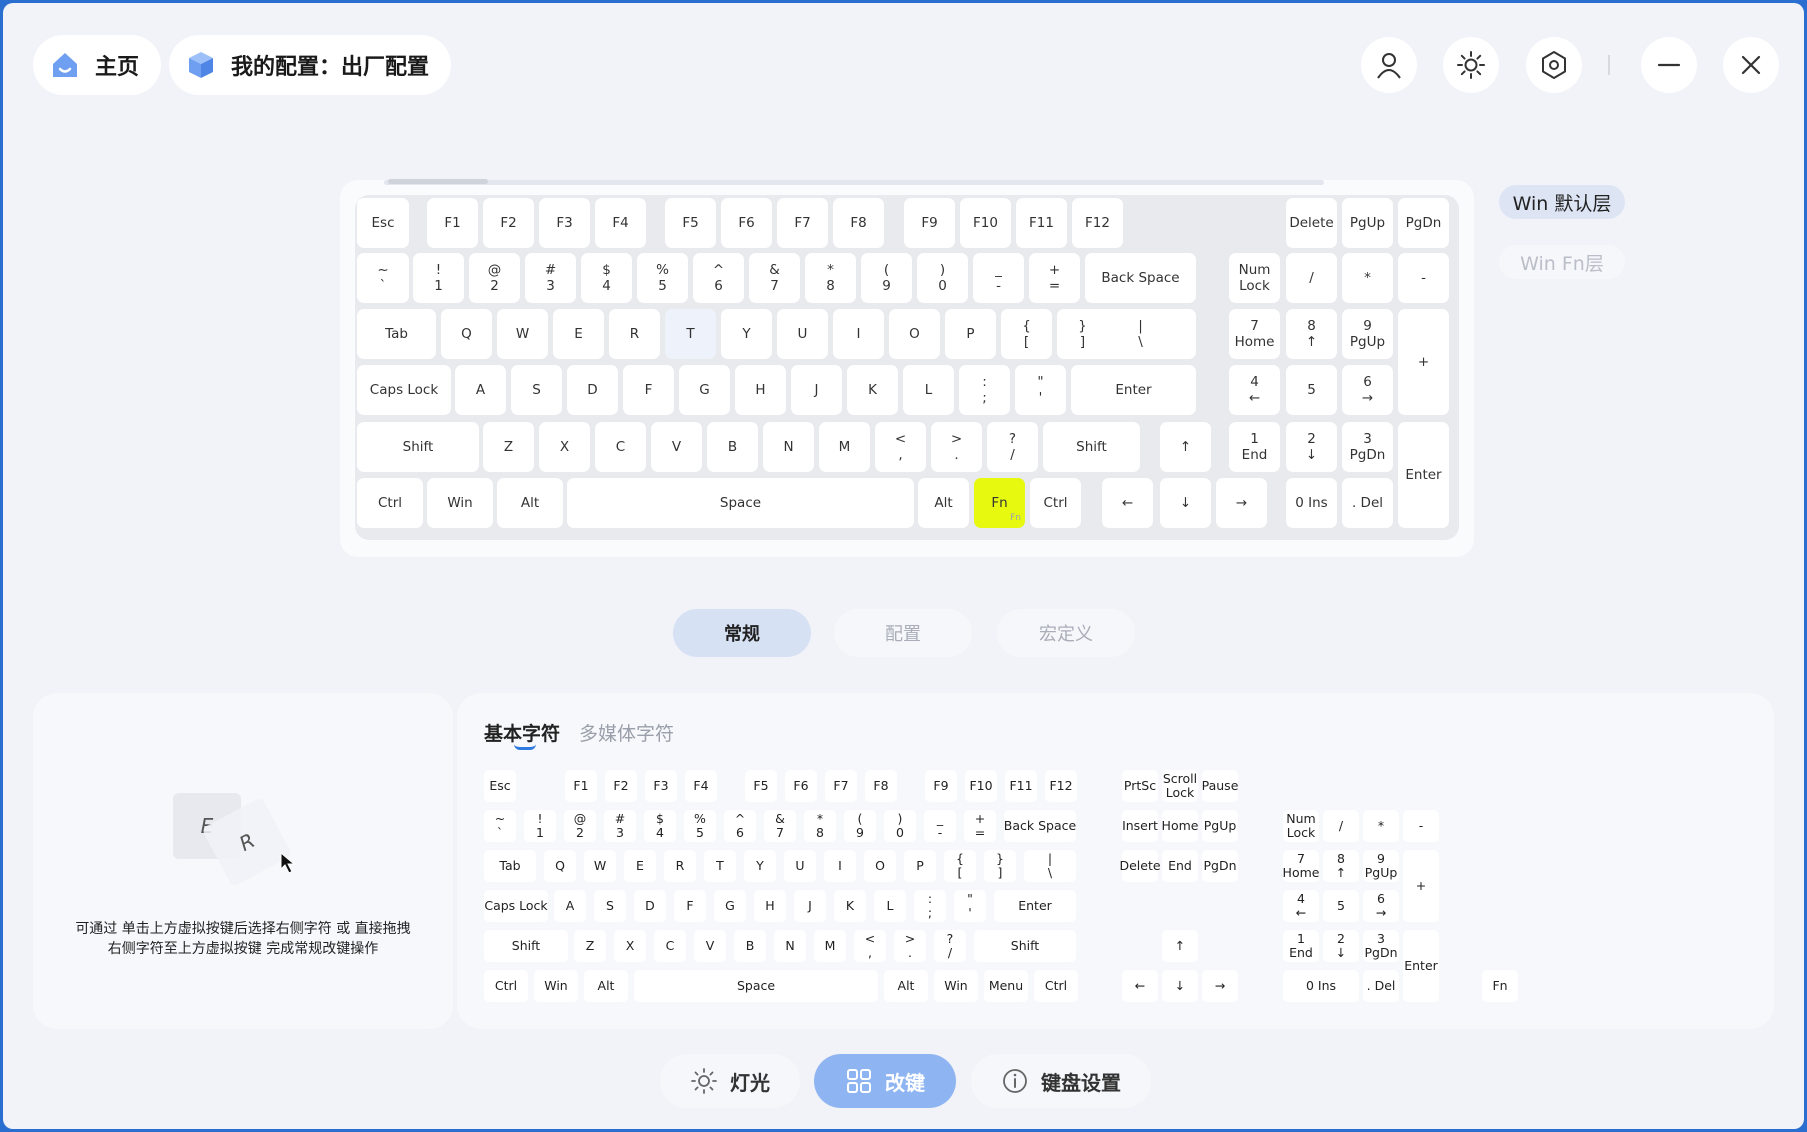 This screenshot has width=1807, height=1132. Describe the element at coordinates (774, 278) in the screenshot. I see `vkey: & 7` at that location.